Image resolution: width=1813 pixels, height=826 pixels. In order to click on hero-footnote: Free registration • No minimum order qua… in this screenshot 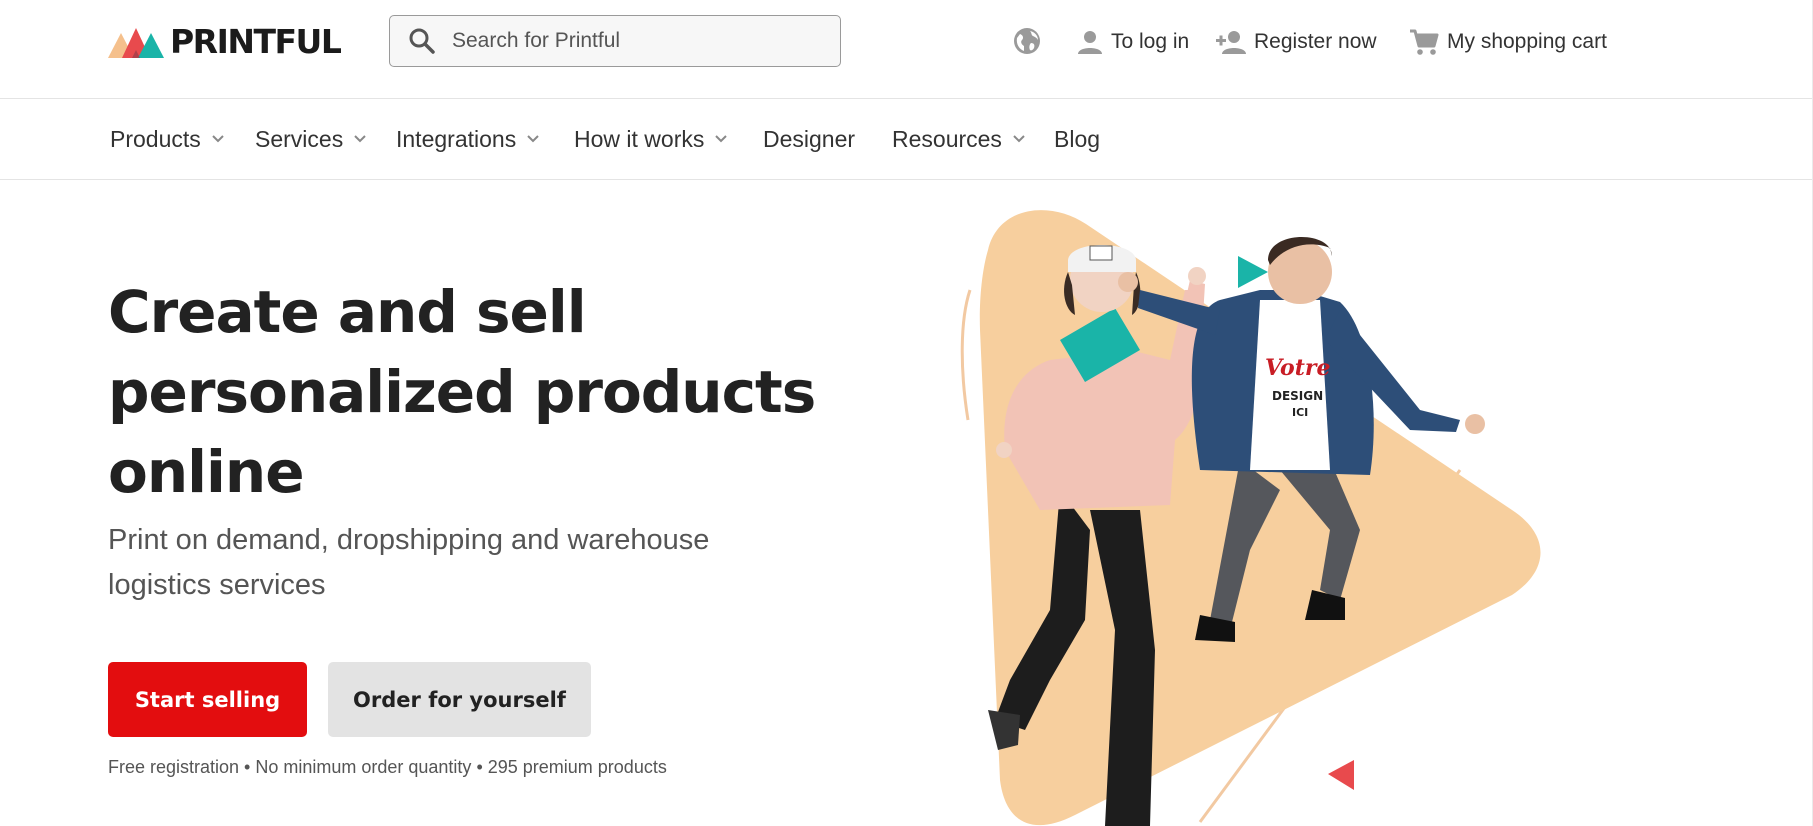, I will do `click(387, 767)`.